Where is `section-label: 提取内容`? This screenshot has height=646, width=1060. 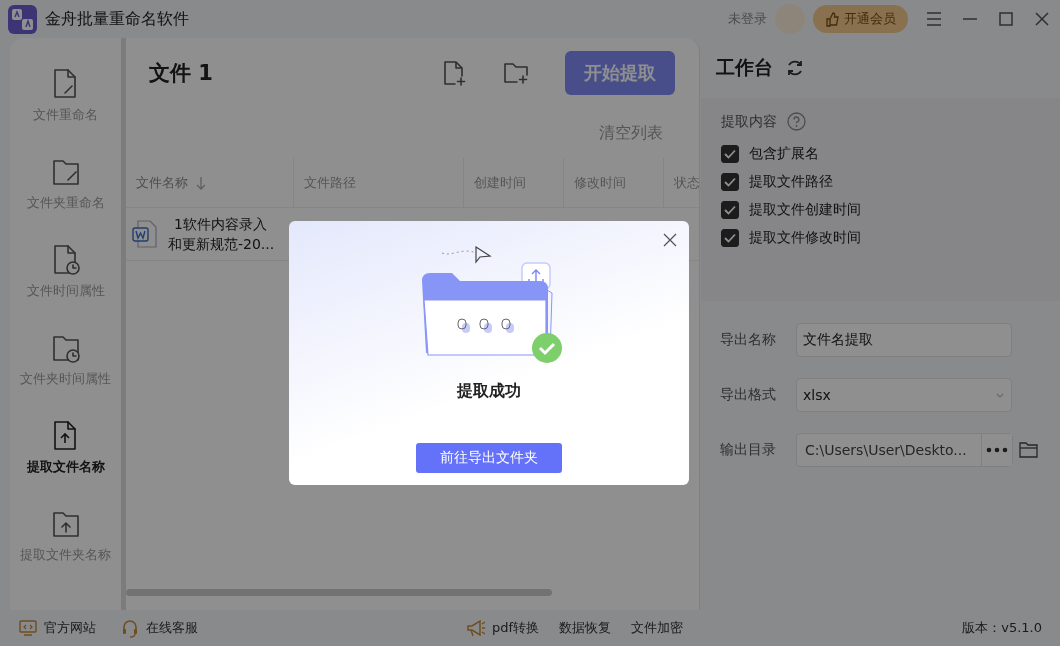
section-label: 提取内容 is located at coordinates (749, 121).